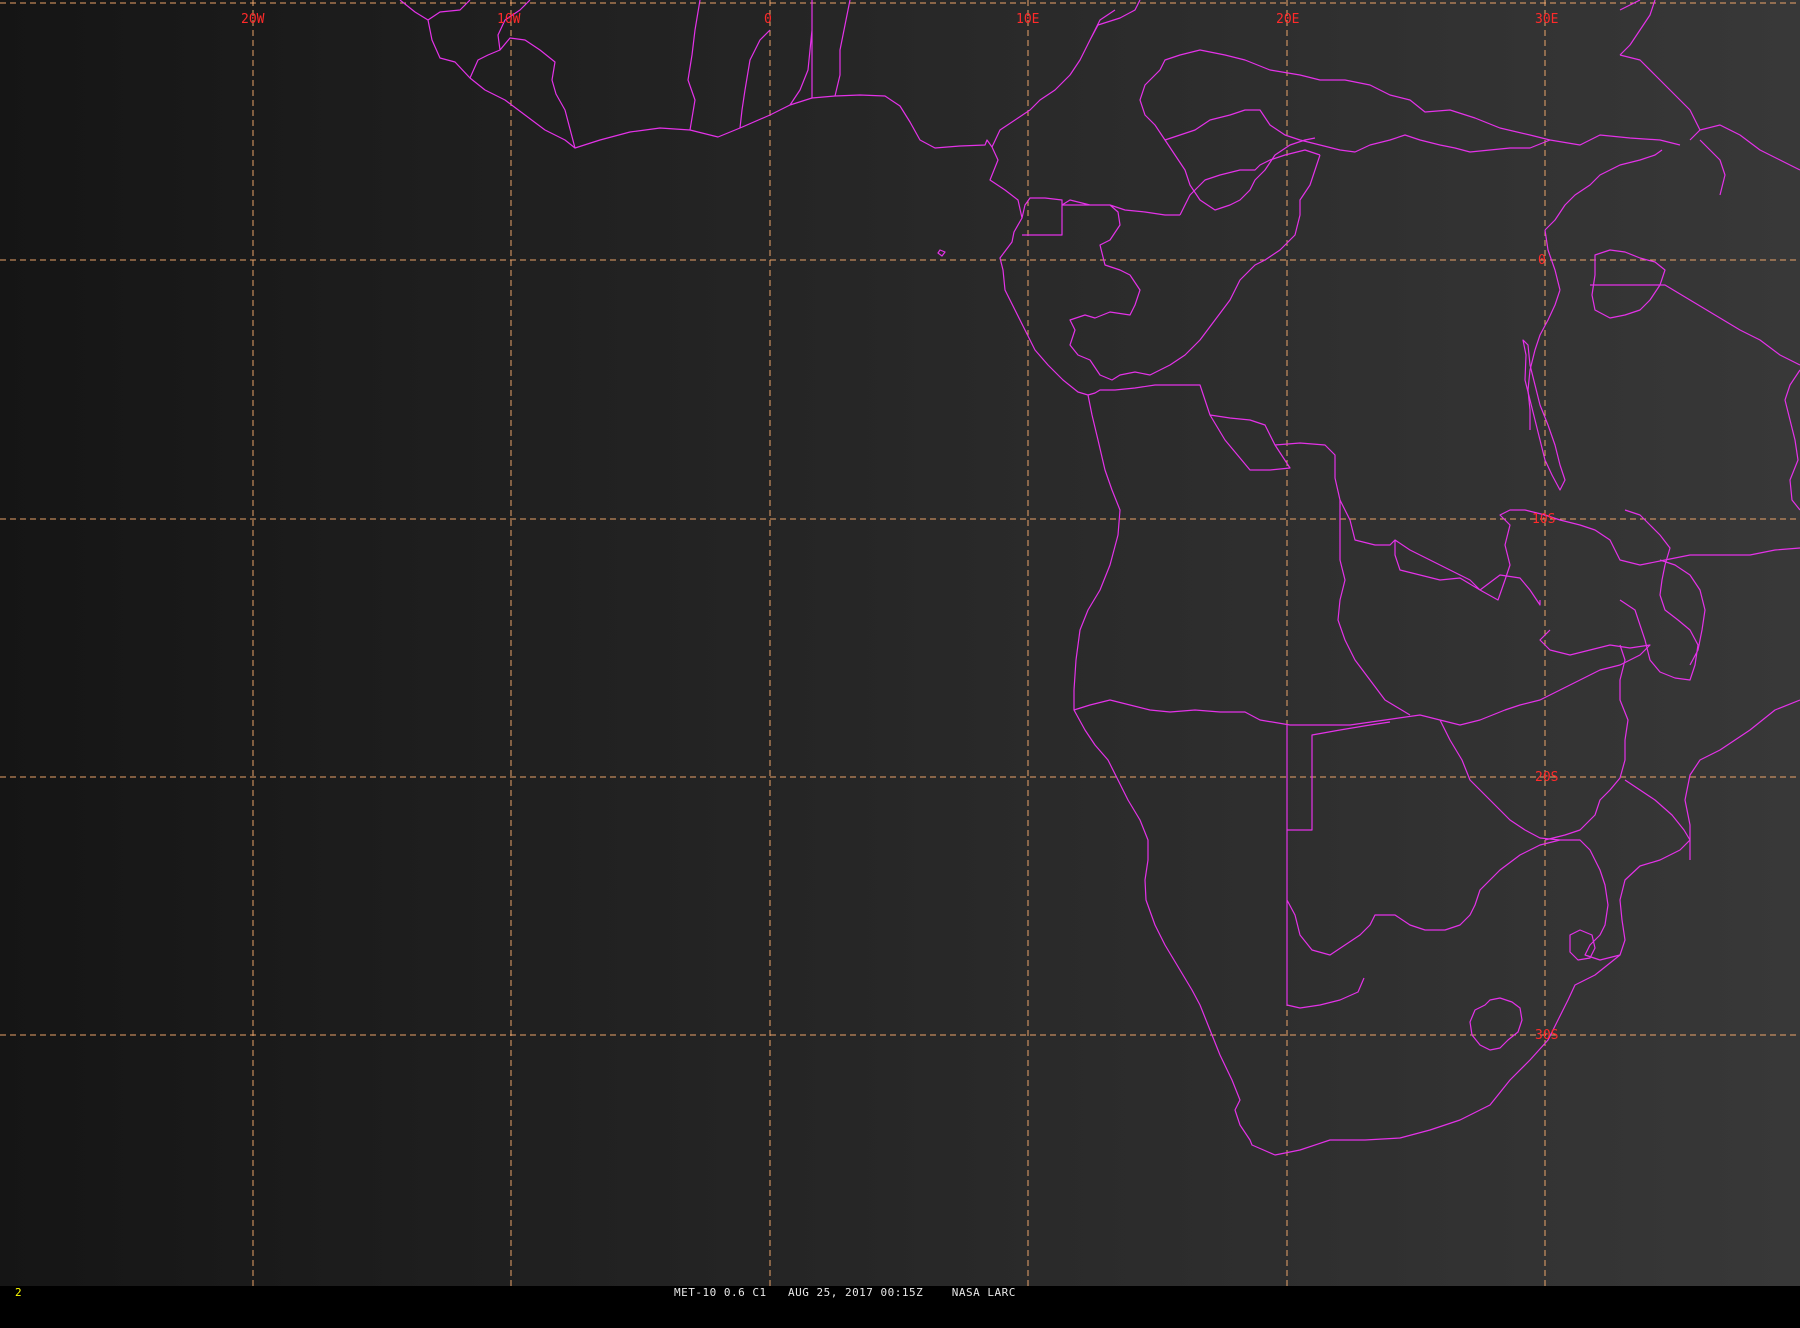 The height and width of the screenshot is (1328, 1800). Describe the element at coordinates (1543, 519) in the screenshot. I see `lat-label-10s: 10S` at that location.